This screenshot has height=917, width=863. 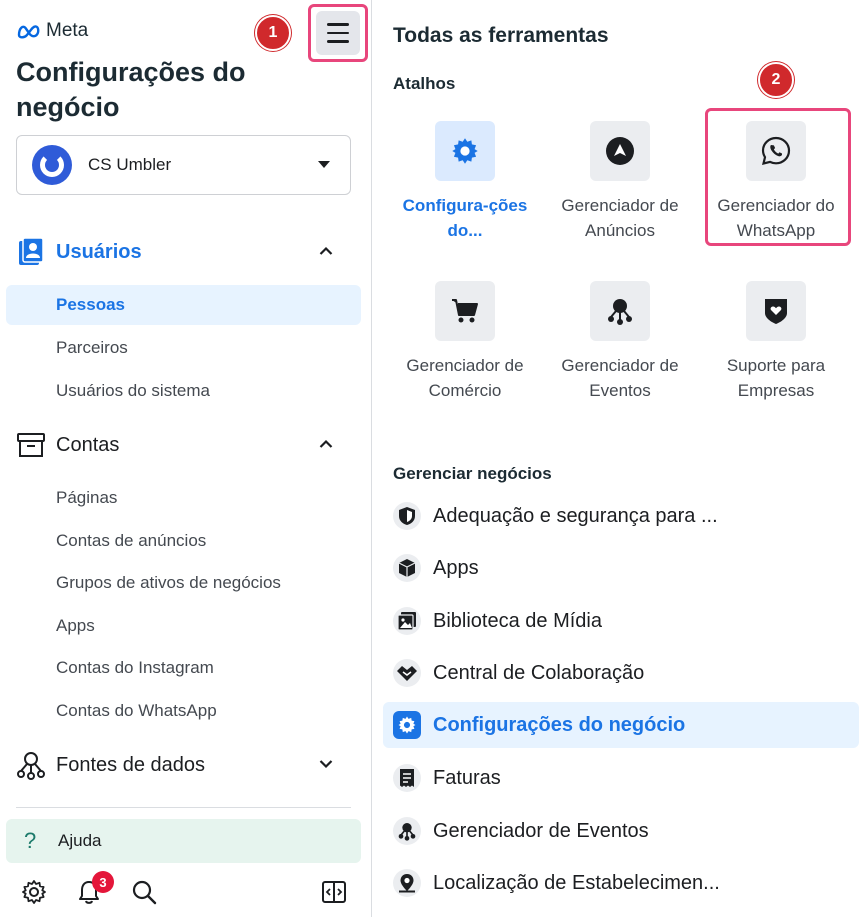 What do you see at coordinates (31, 252) in the screenshot?
I see `users-icon` at bounding box center [31, 252].